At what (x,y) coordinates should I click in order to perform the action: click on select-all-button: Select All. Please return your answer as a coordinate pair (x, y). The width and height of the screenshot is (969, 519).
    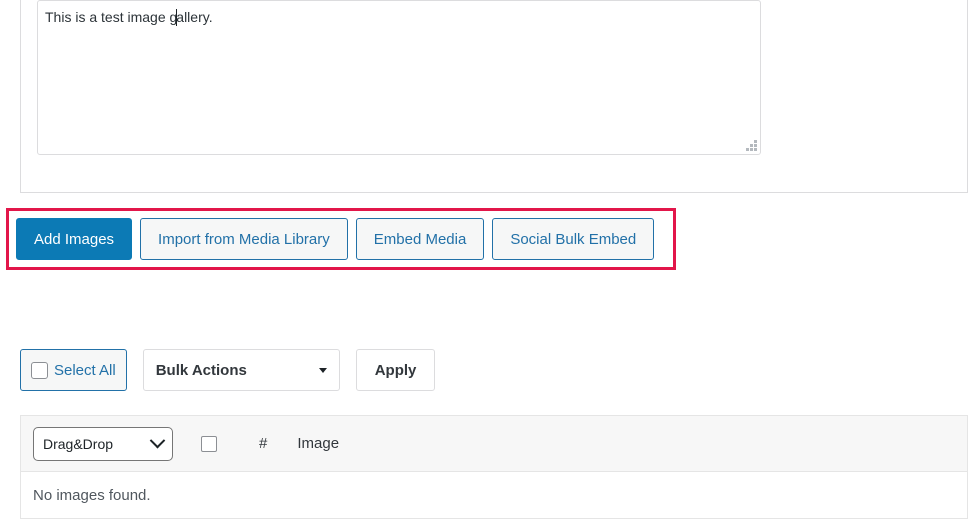
    Looking at the image, I should click on (73, 370).